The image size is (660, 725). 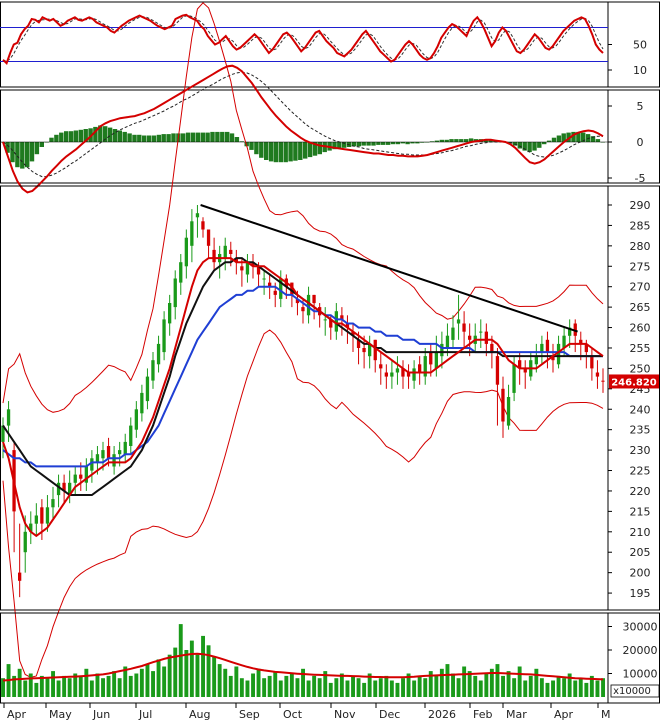 I want to click on x-tick-label: Jul, so click(x=145, y=714).